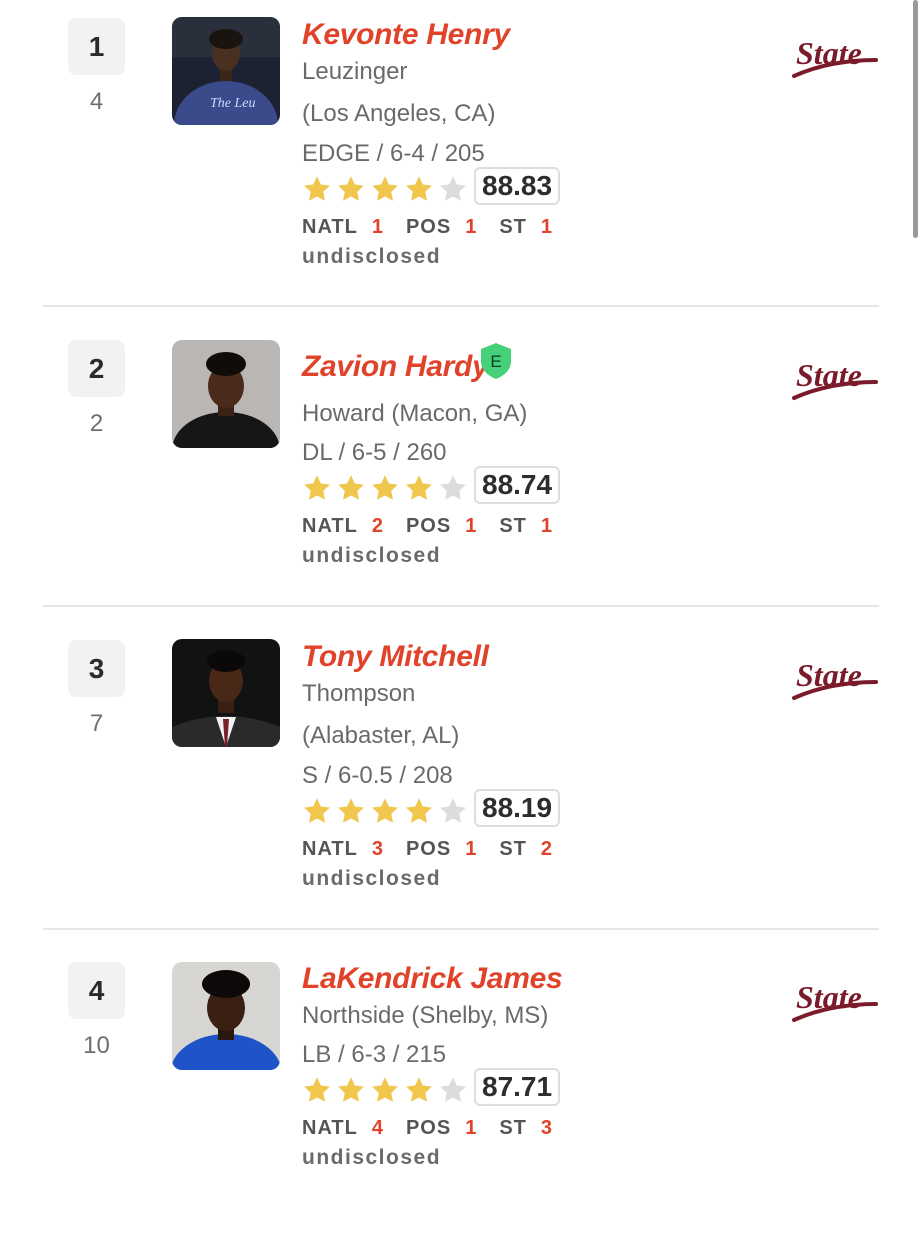  Describe the element at coordinates (377, 227) in the screenshot. I see `natl-rank: 1` at that location.